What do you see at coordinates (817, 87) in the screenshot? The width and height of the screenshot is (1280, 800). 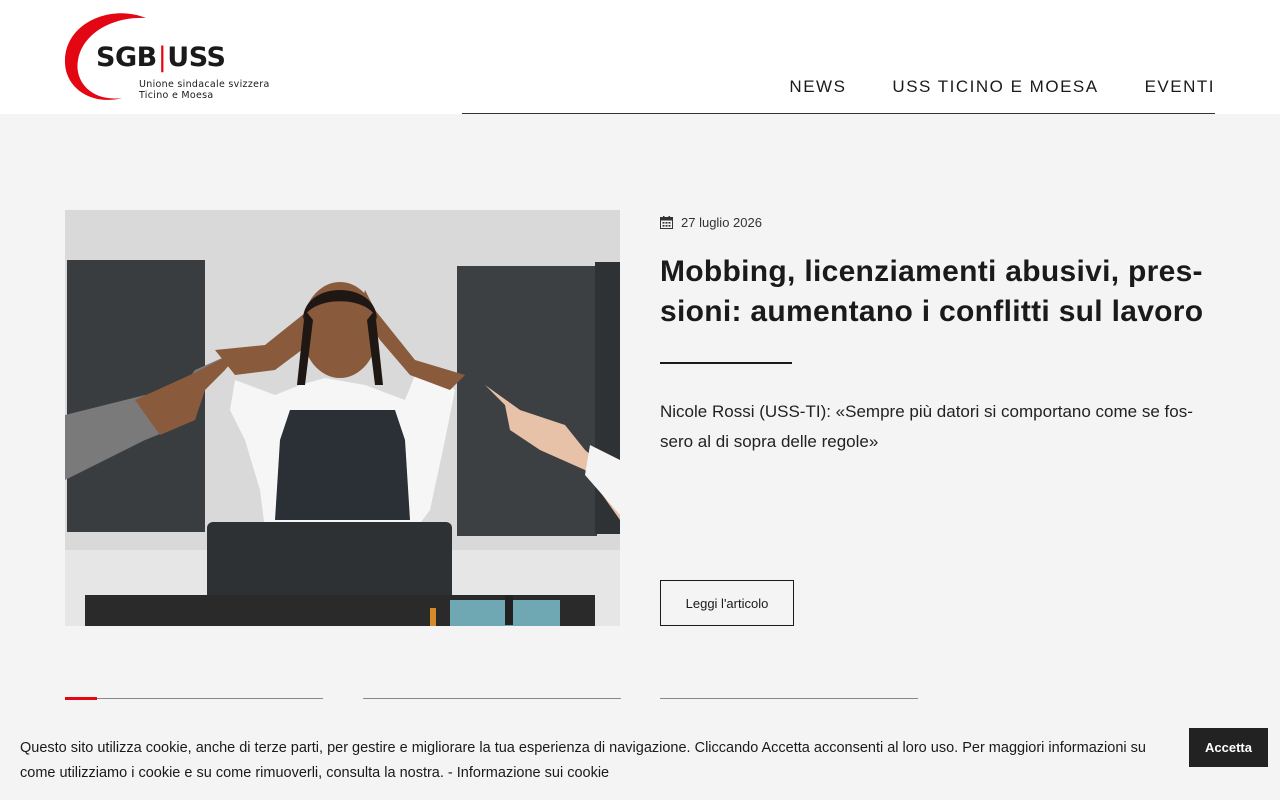 I see `nav-item-news: NEWS` at bounding box center [817, 87].